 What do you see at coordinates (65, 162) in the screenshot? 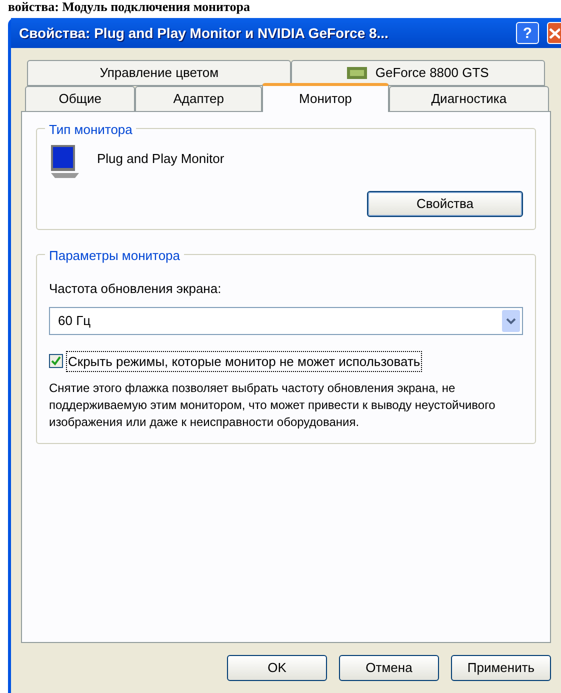
I see `monitor-icon` at bounding box center [65, 162].